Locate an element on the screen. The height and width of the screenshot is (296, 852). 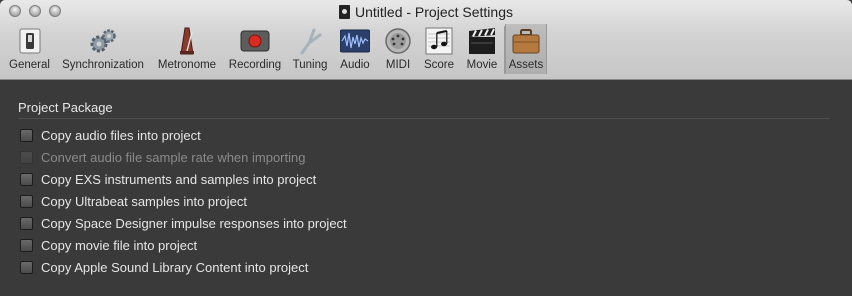
tab-metronome: Metronome is located at coordinates (187, 49).